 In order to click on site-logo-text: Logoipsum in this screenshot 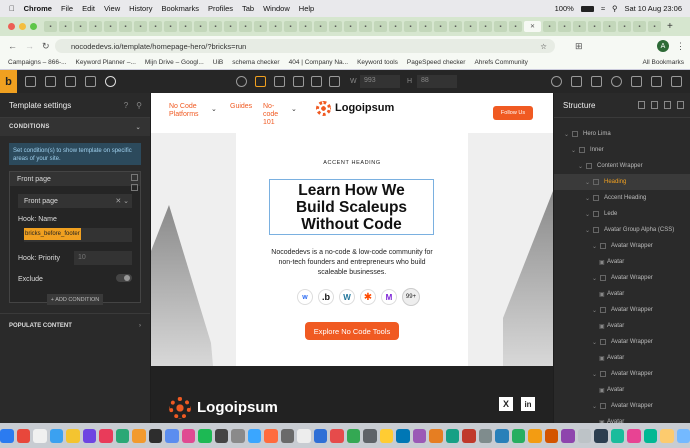, I will do `click(364, 108)`.